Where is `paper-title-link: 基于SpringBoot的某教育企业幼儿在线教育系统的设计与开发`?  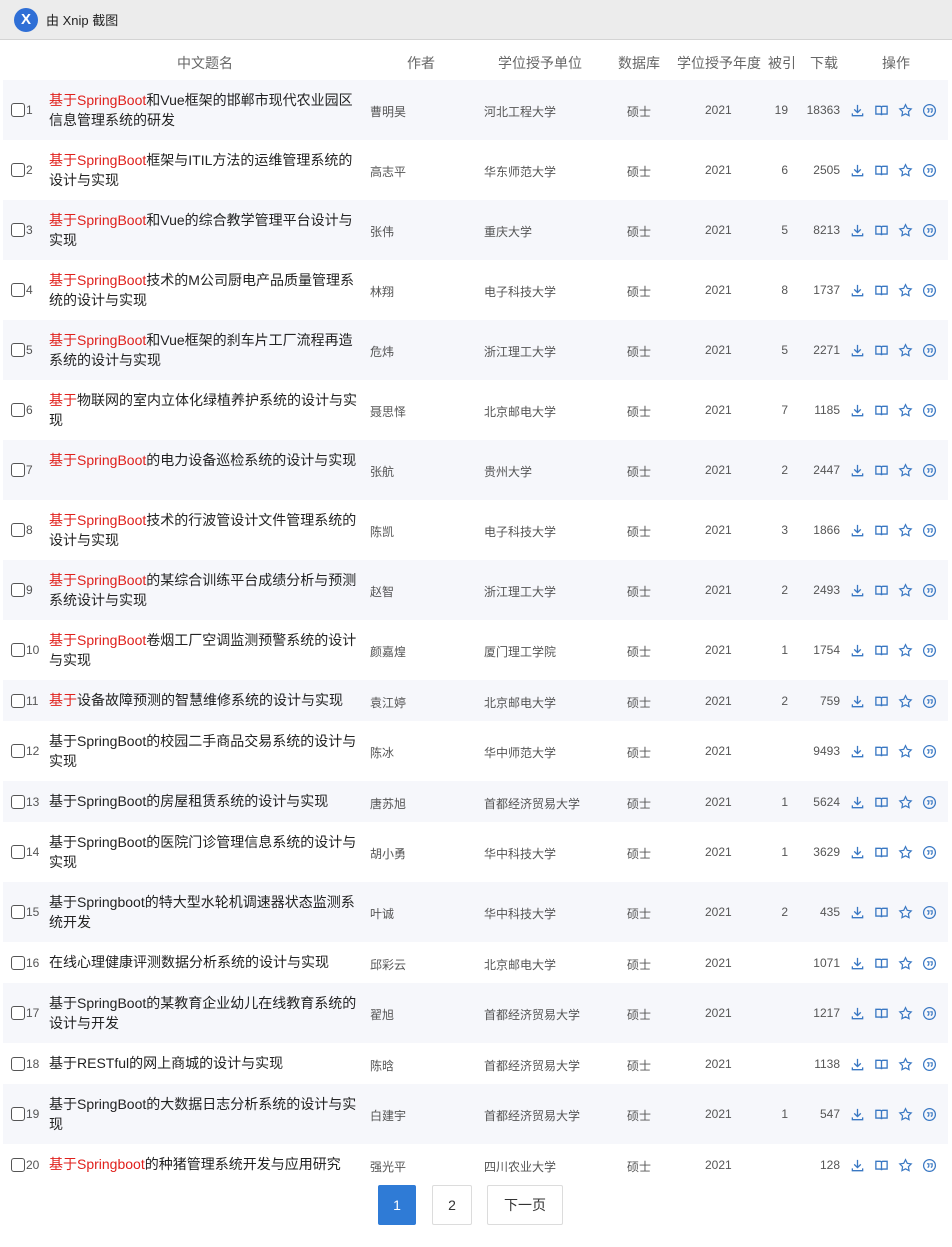
paper-title-link: 基于SpringBoot的某教育企业幼儿在线教育系统的设计与开发 is located at coordinates (205, 1013).